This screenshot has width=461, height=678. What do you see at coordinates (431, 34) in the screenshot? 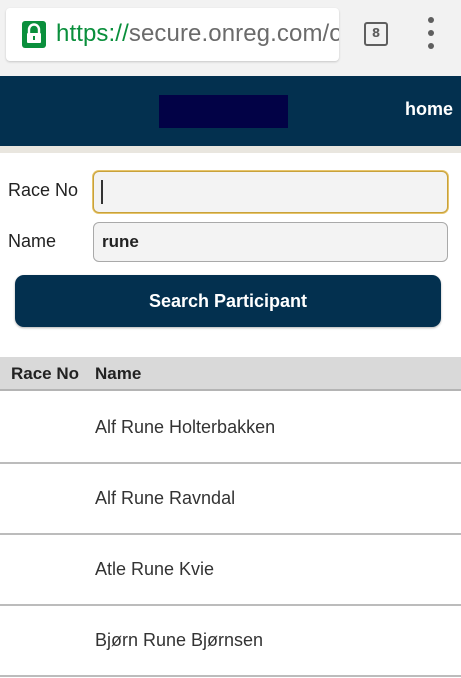
I see `overflow-menu-icon` at bounding box center [431, 34].